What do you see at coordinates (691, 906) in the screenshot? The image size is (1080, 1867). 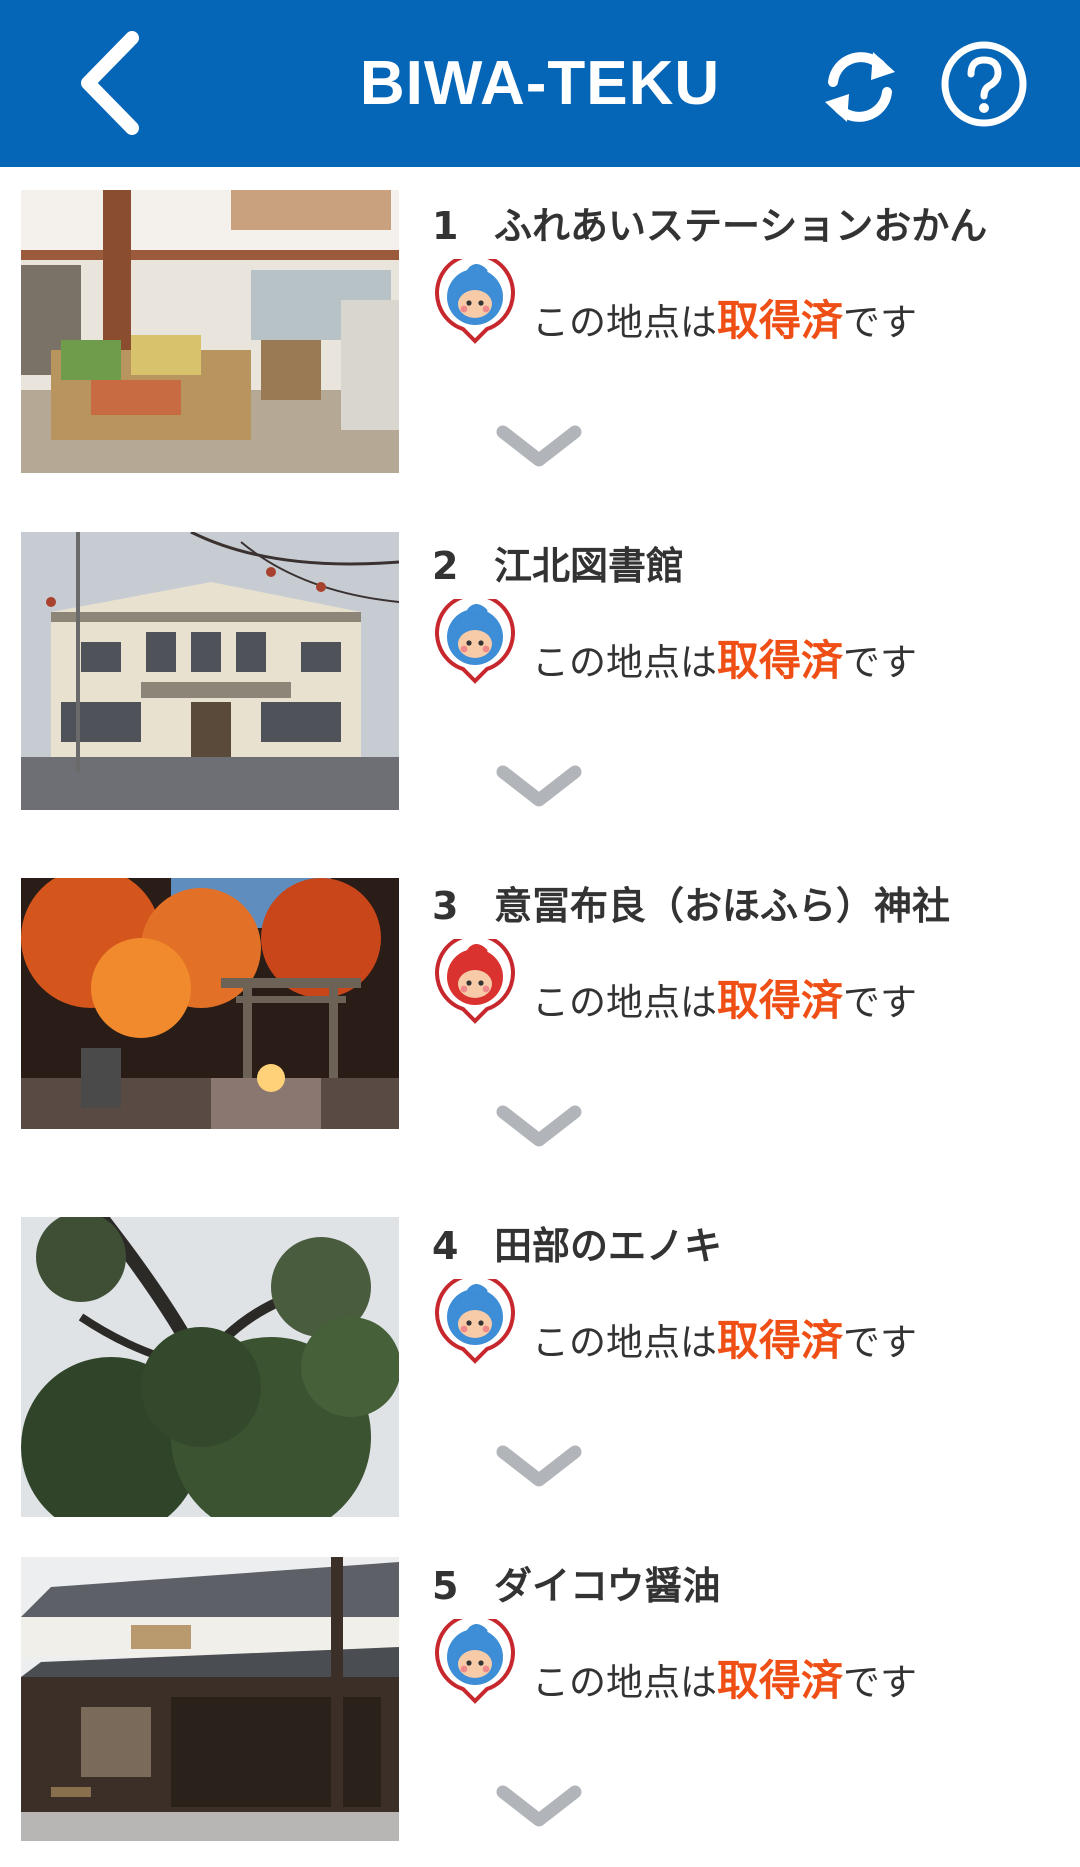 I see `spot-name: 3 意冨布良（おほふら）神社` at bounding box center [691, 906].